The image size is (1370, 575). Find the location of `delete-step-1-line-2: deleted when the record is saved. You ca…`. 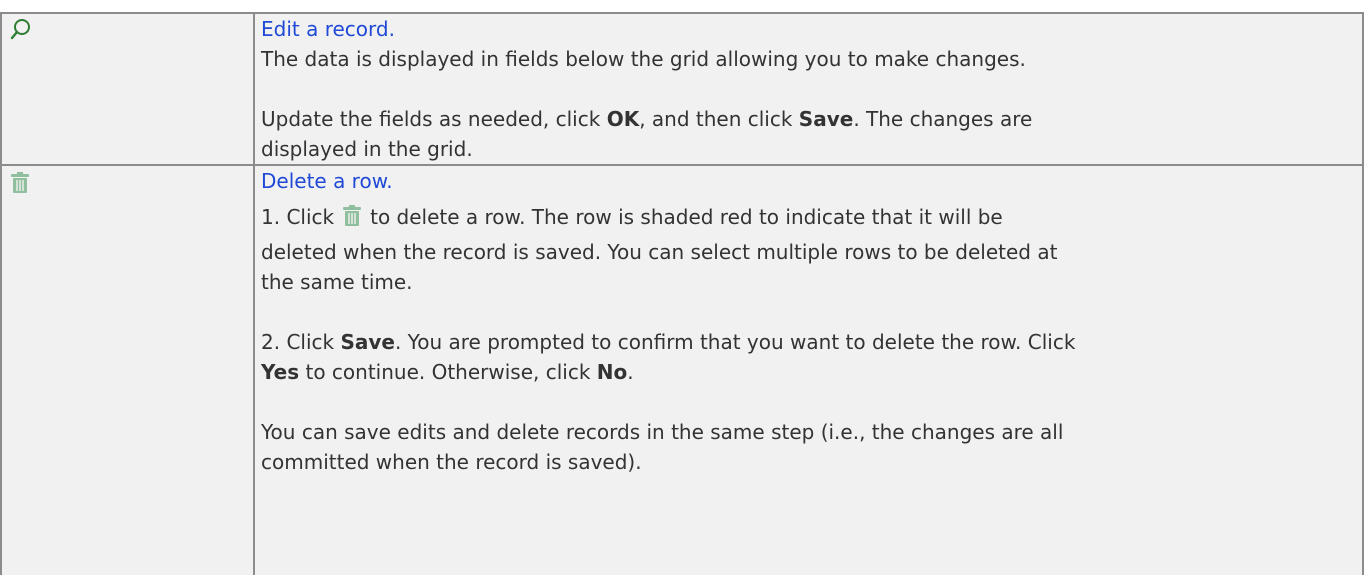

delete-step-1-line-2: deleted when the record is saved. You ca… is located at coordinates (659, 252).